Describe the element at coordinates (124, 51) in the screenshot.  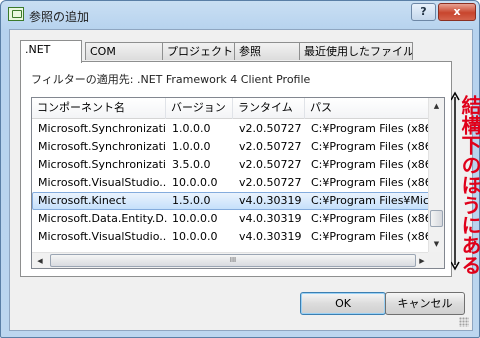
I see `tab-com: COM` at that location.